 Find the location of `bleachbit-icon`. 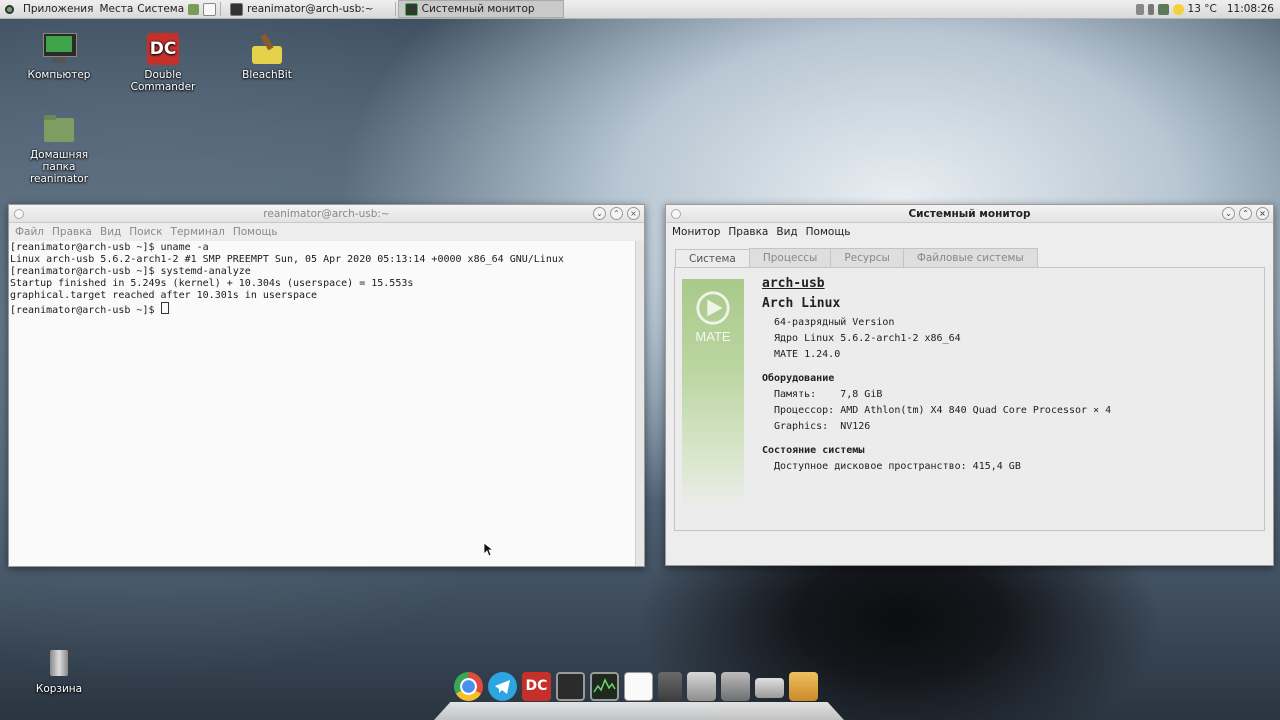

bleachbit-icon is located at coordinates (267, 49).